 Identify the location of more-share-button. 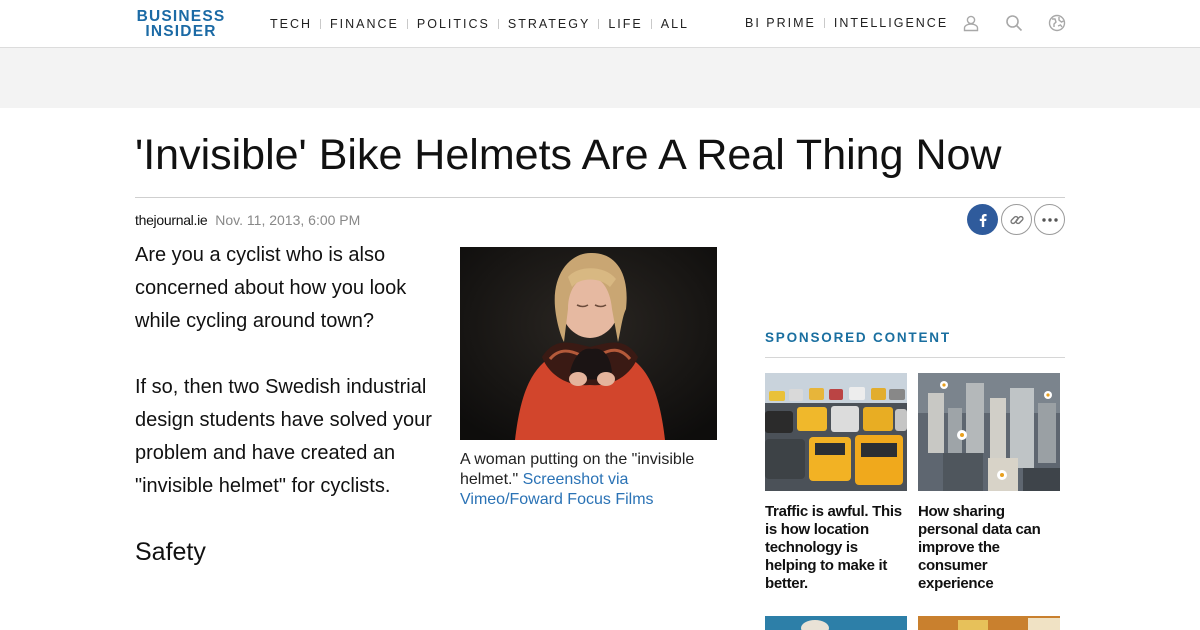
(1049, 219).